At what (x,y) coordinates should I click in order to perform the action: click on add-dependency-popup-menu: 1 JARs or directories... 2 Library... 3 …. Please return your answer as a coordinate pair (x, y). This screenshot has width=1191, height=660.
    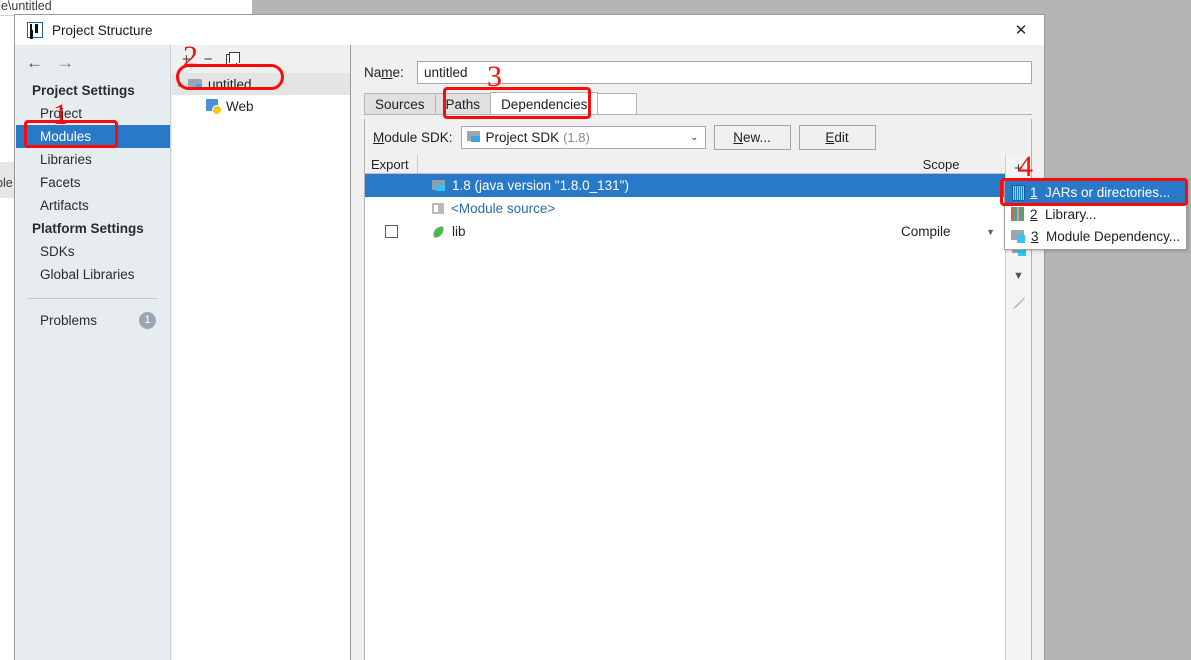
    Looking at the image, I should click on (1095, 214).